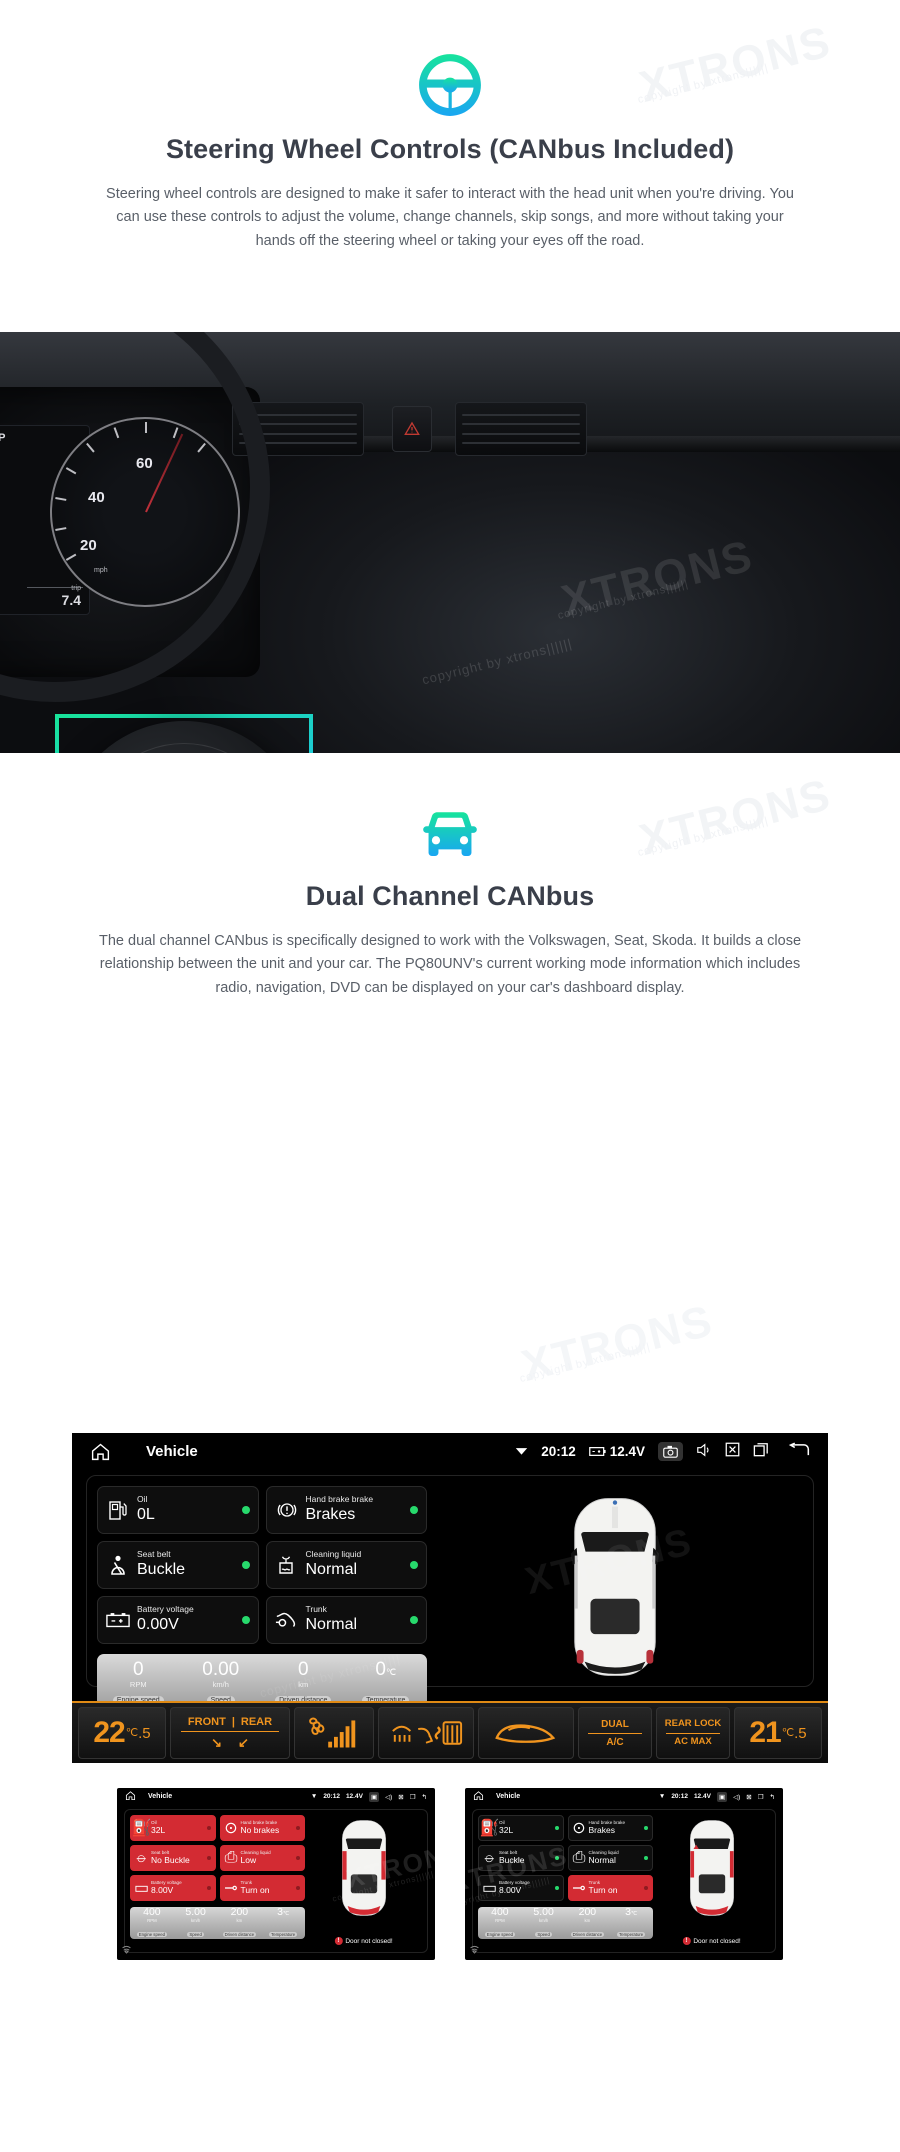 Image resolution: width=900 pixels, height=2152 pixels. What do you see at coordinates (107, 1451) in the screenshot?
I see `home-icon` at bounding box center [107, 1451].